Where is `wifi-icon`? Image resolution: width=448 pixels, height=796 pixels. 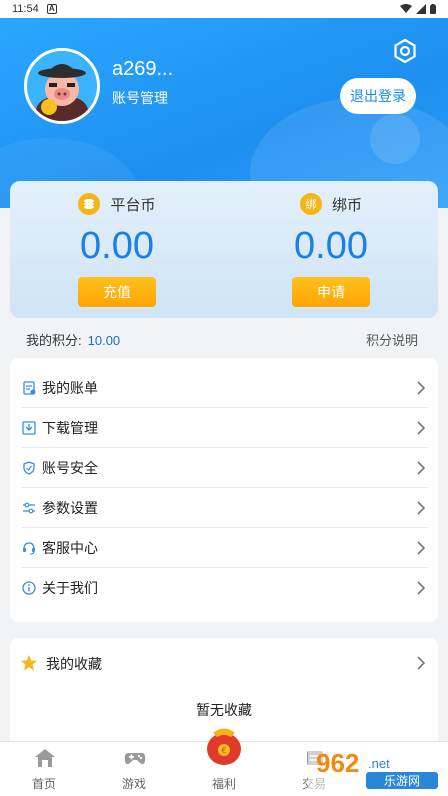
wifi-icon is located at coordinates (406, 8).